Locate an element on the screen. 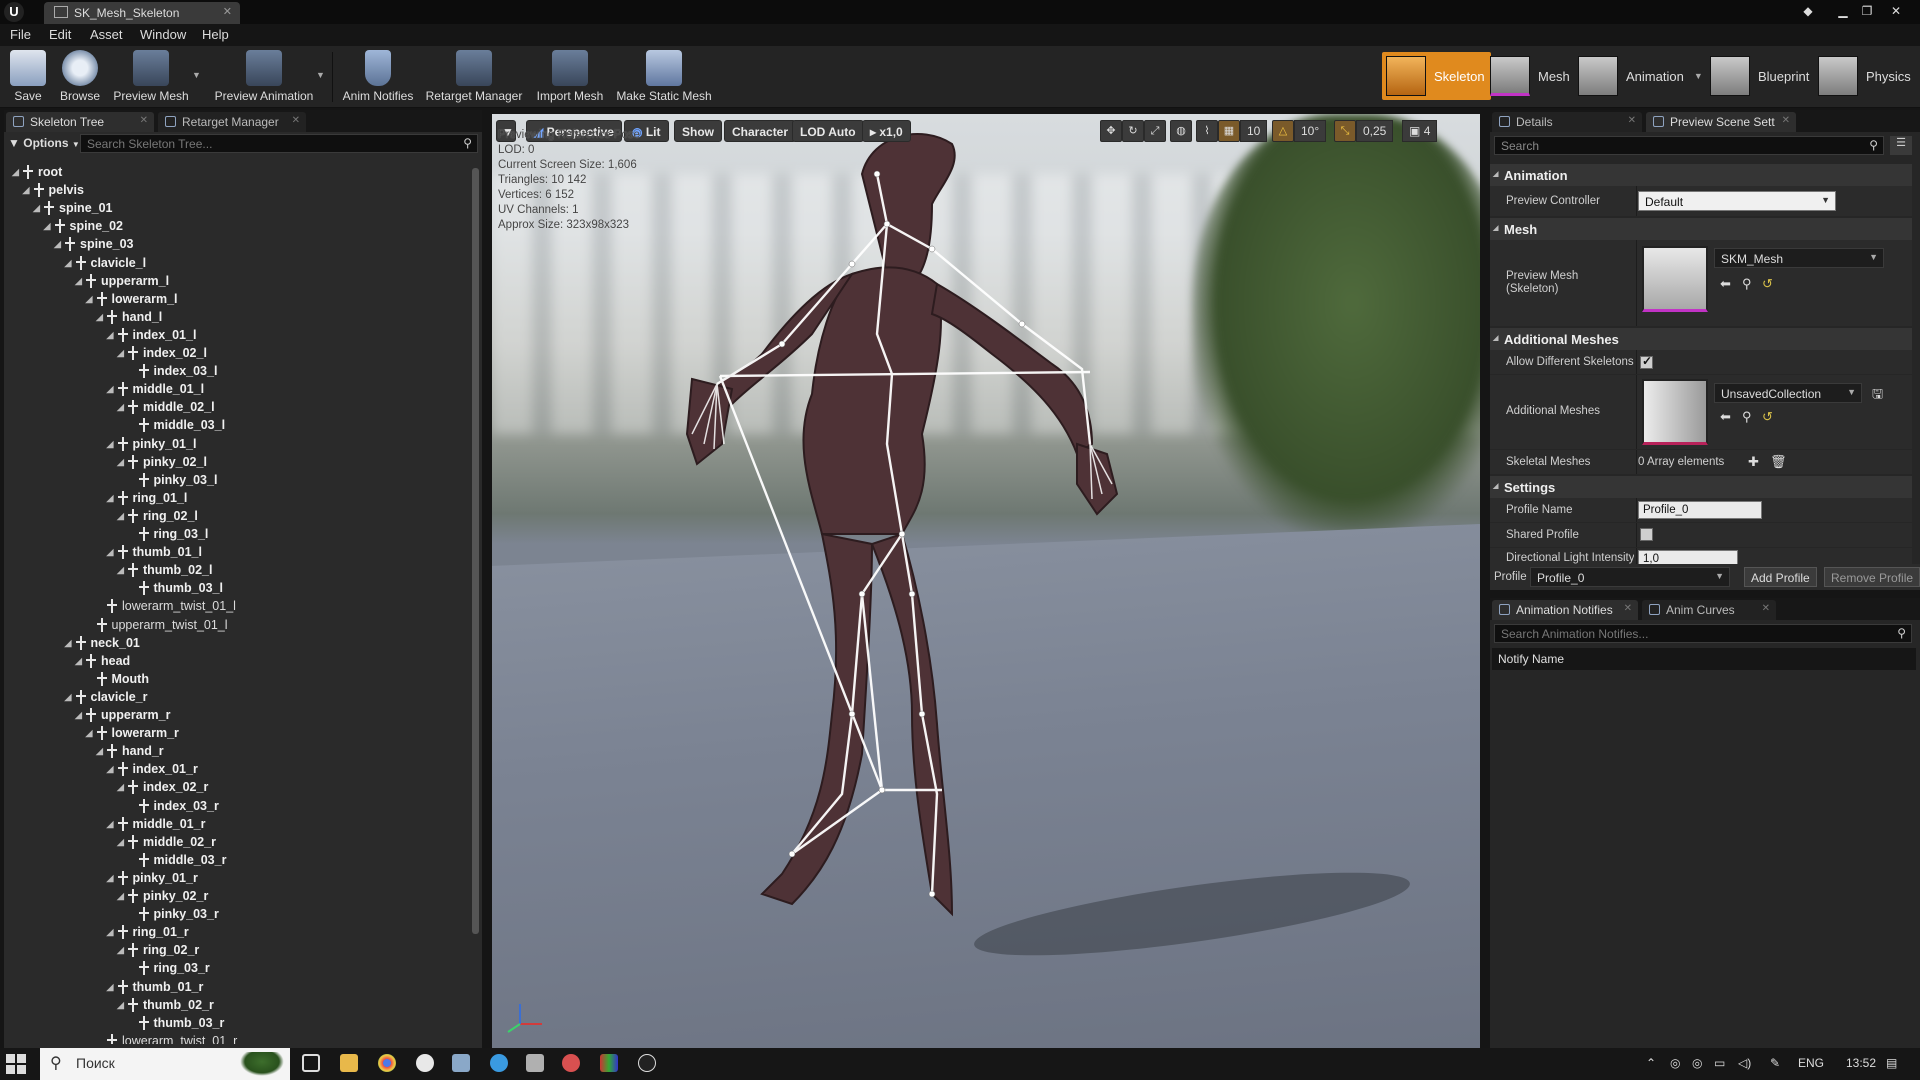 The width and height of the screenshot is (1920, 1080). bone-row: ◢ ring_01_l is located at coordinates (237, 499).